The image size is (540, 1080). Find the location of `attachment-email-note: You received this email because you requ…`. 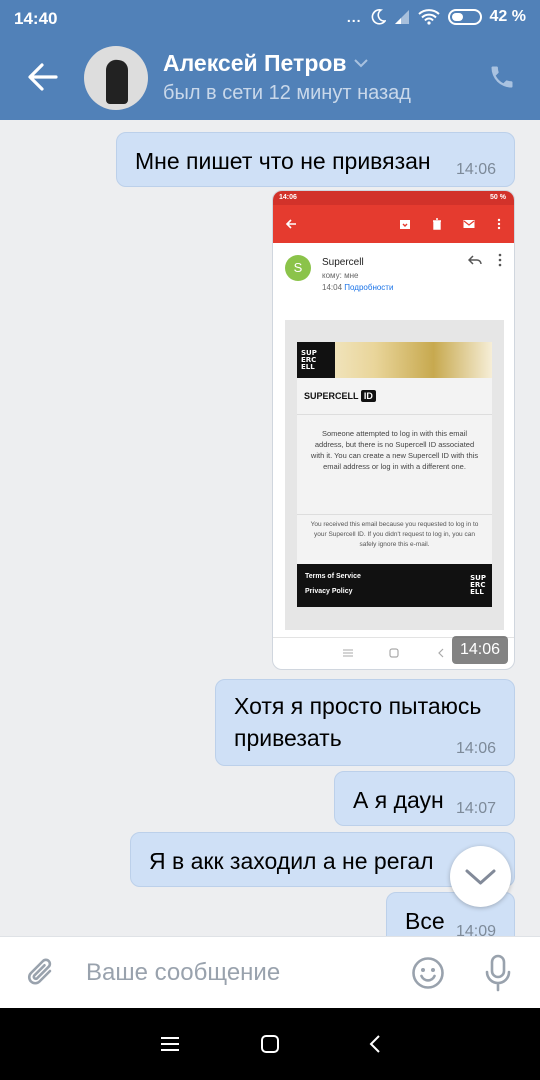

attachment-email-note: You received this email because you requ… is located at coordinates (394, 534).